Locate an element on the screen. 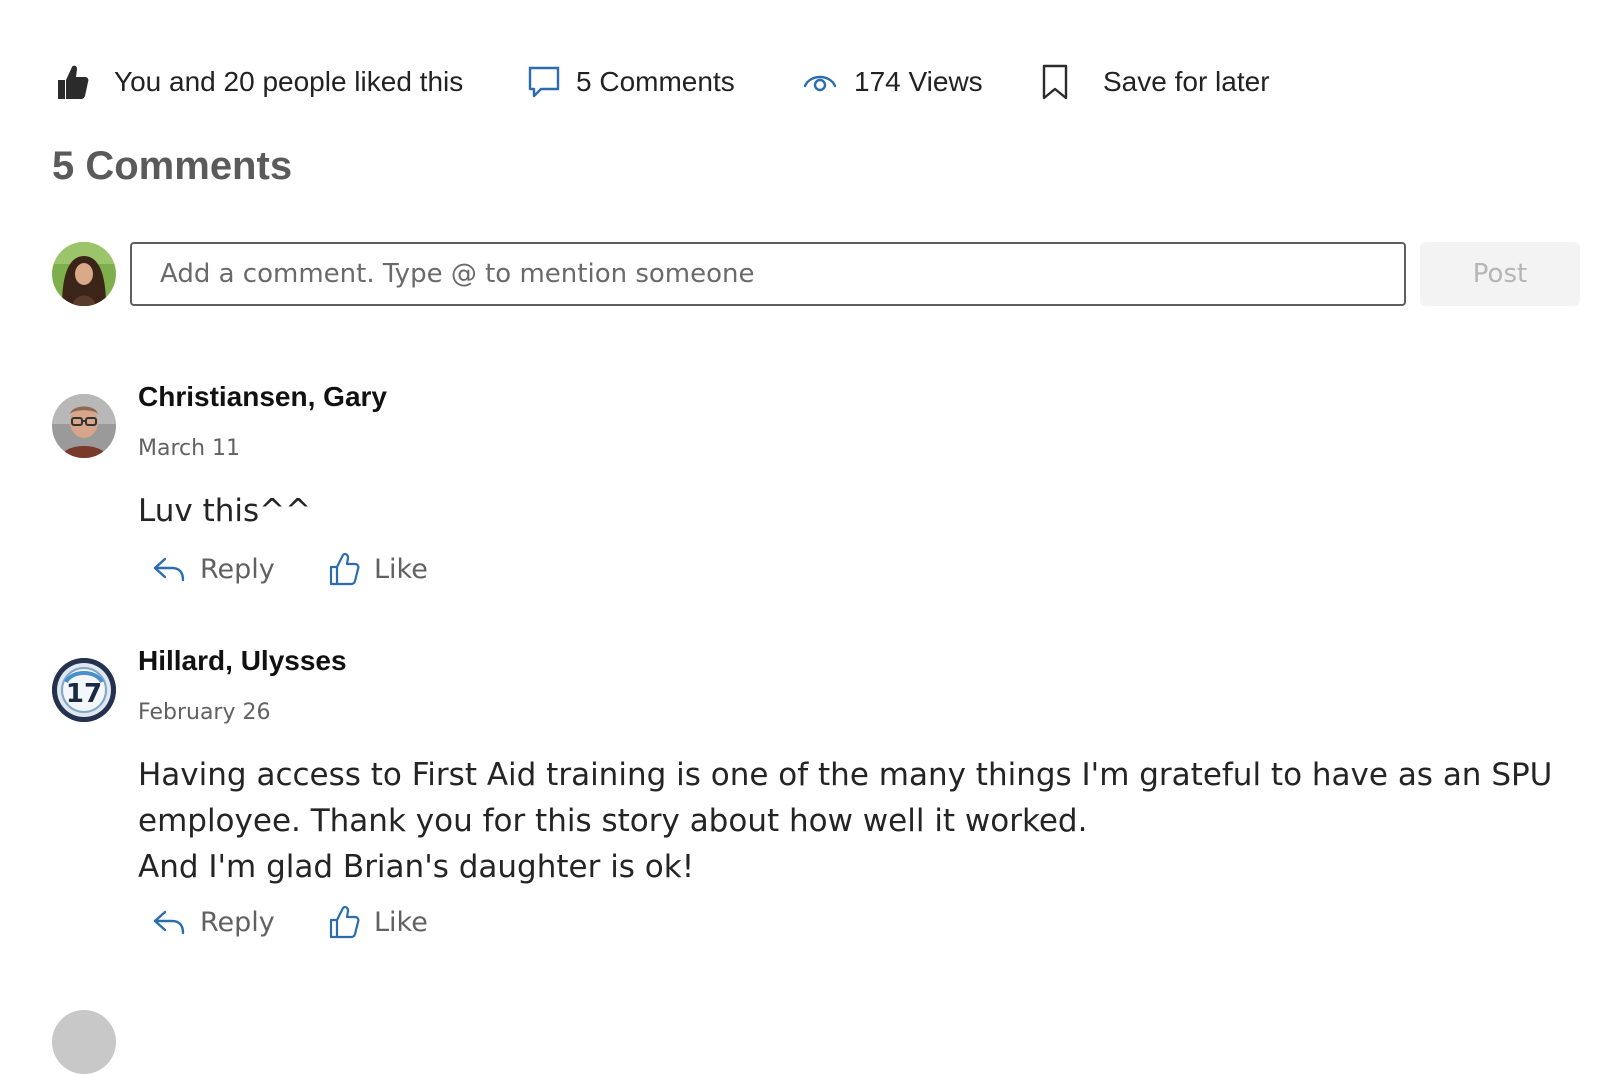 This screenshot has height=1074, width=1610. comments-section-title: 5 Comments is located at coordinates (172, 166).